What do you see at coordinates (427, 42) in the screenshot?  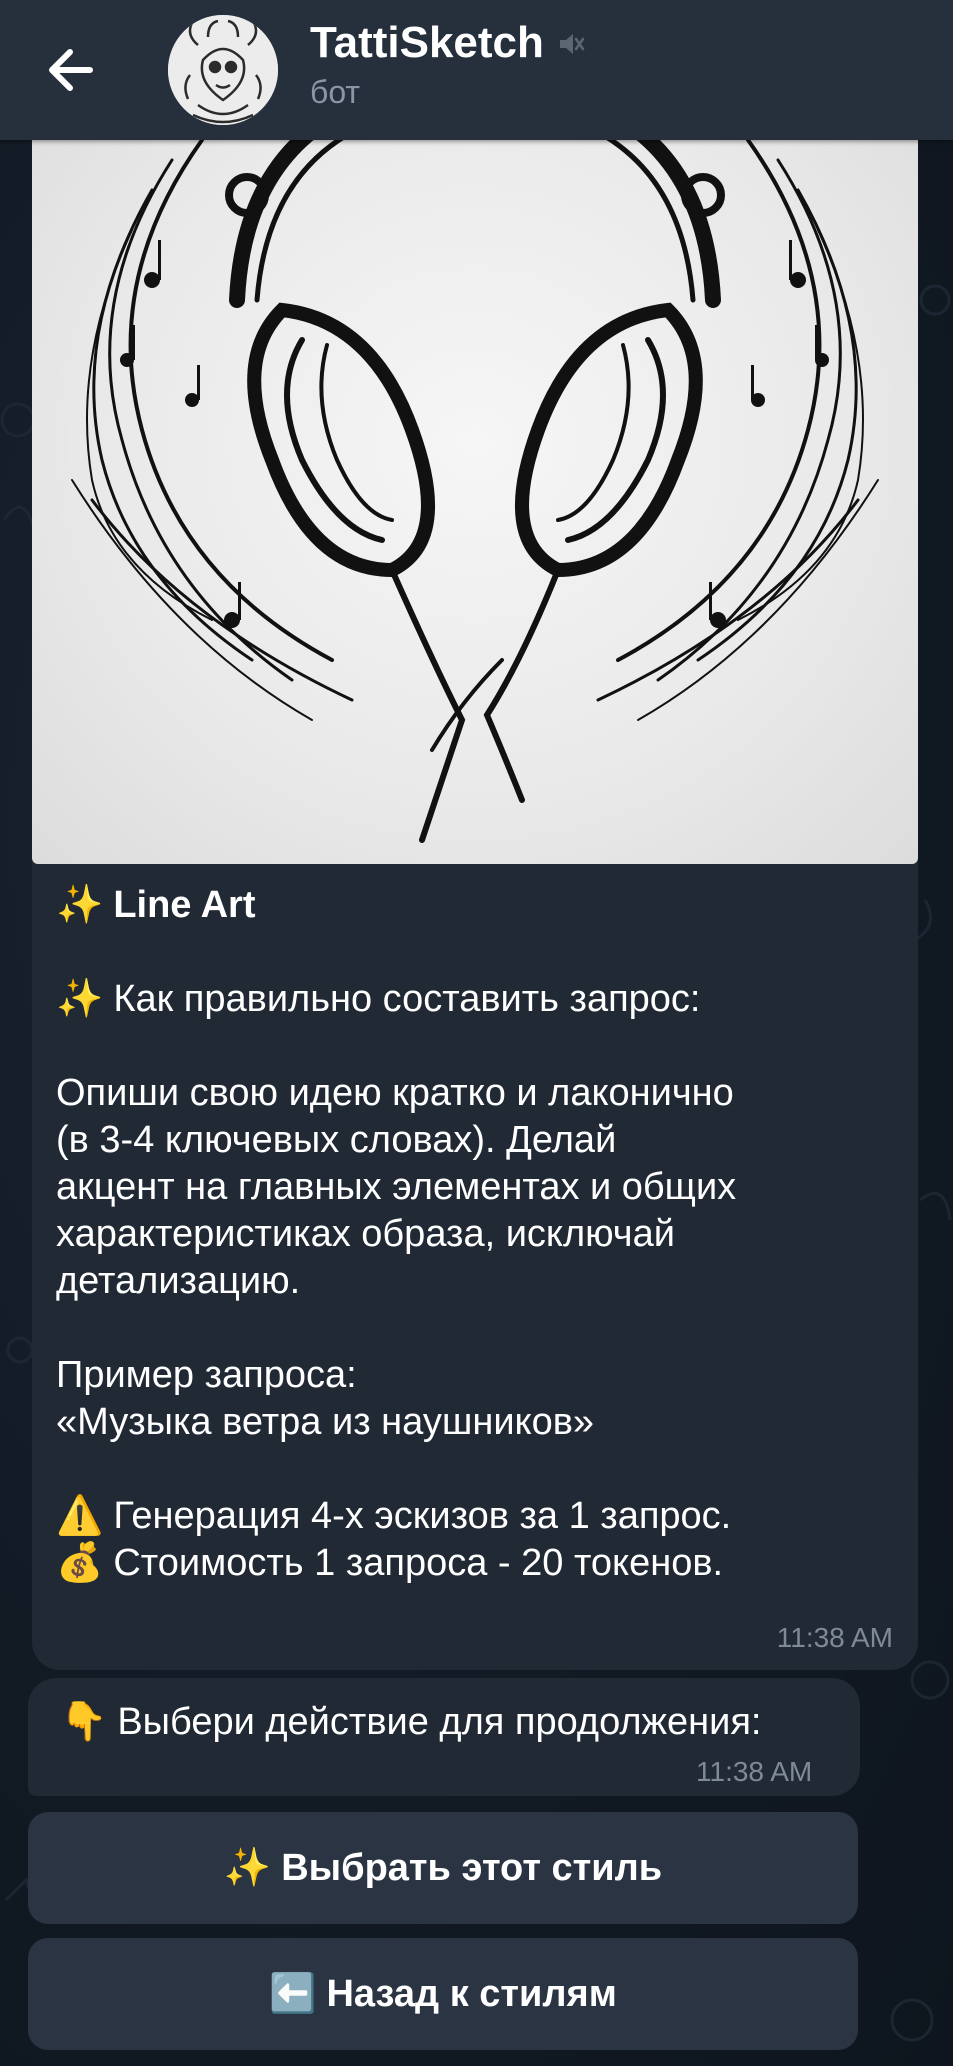 I see `chat-title: TattiSketch` at bounding box center [427, 42].